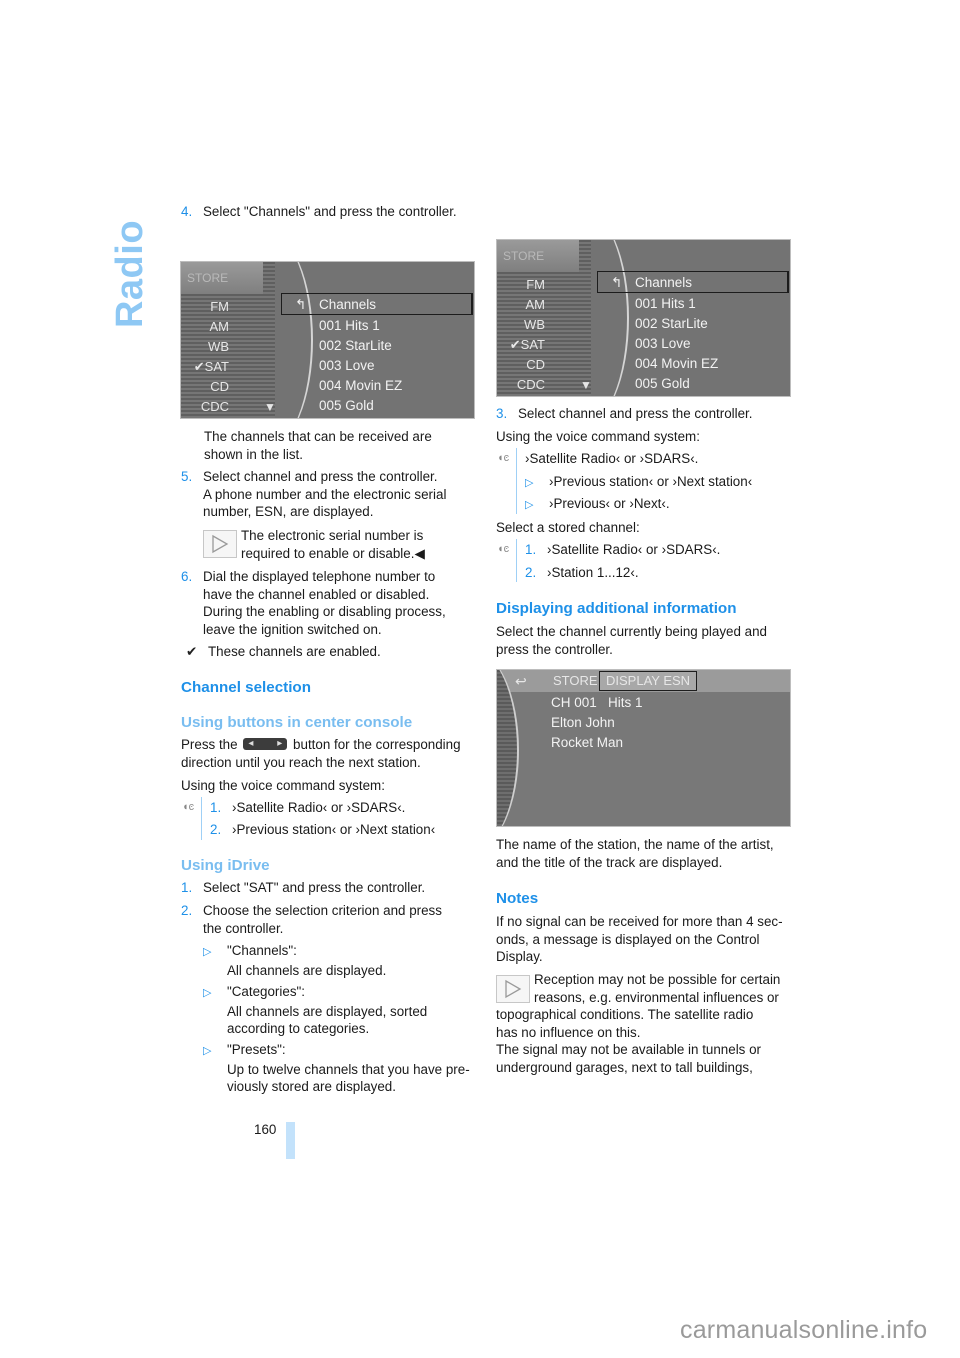 This screenshot has width=960, height=1358. I want to click on store-menu-item: STORE, so click(575, 680).